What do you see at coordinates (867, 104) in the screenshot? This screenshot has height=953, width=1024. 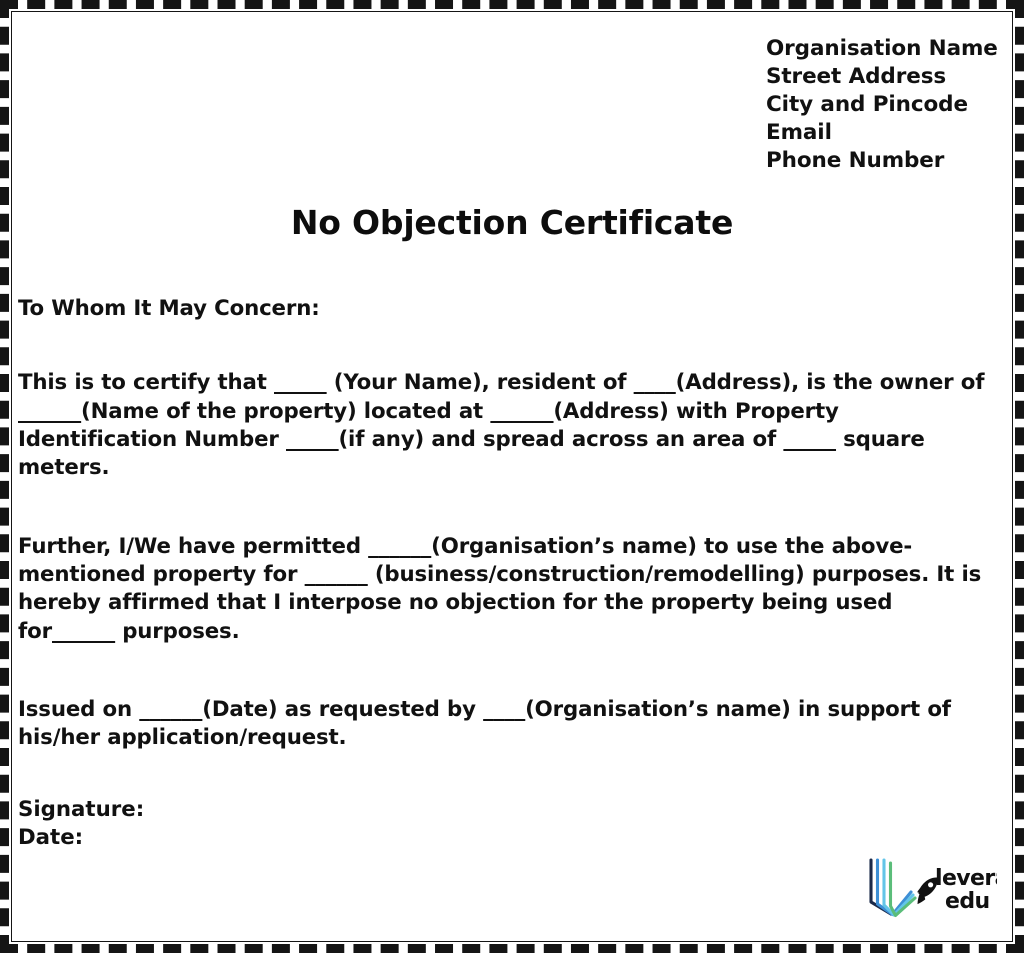 I see `letterhead-city-pincode: City and Pincode` at bounding box center [867, 104].